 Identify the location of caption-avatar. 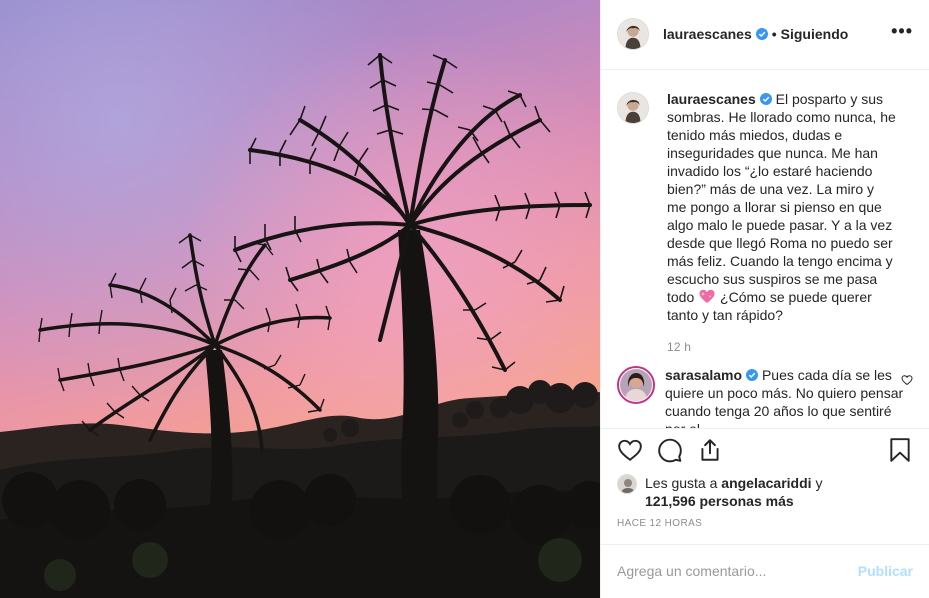
(633, 107).